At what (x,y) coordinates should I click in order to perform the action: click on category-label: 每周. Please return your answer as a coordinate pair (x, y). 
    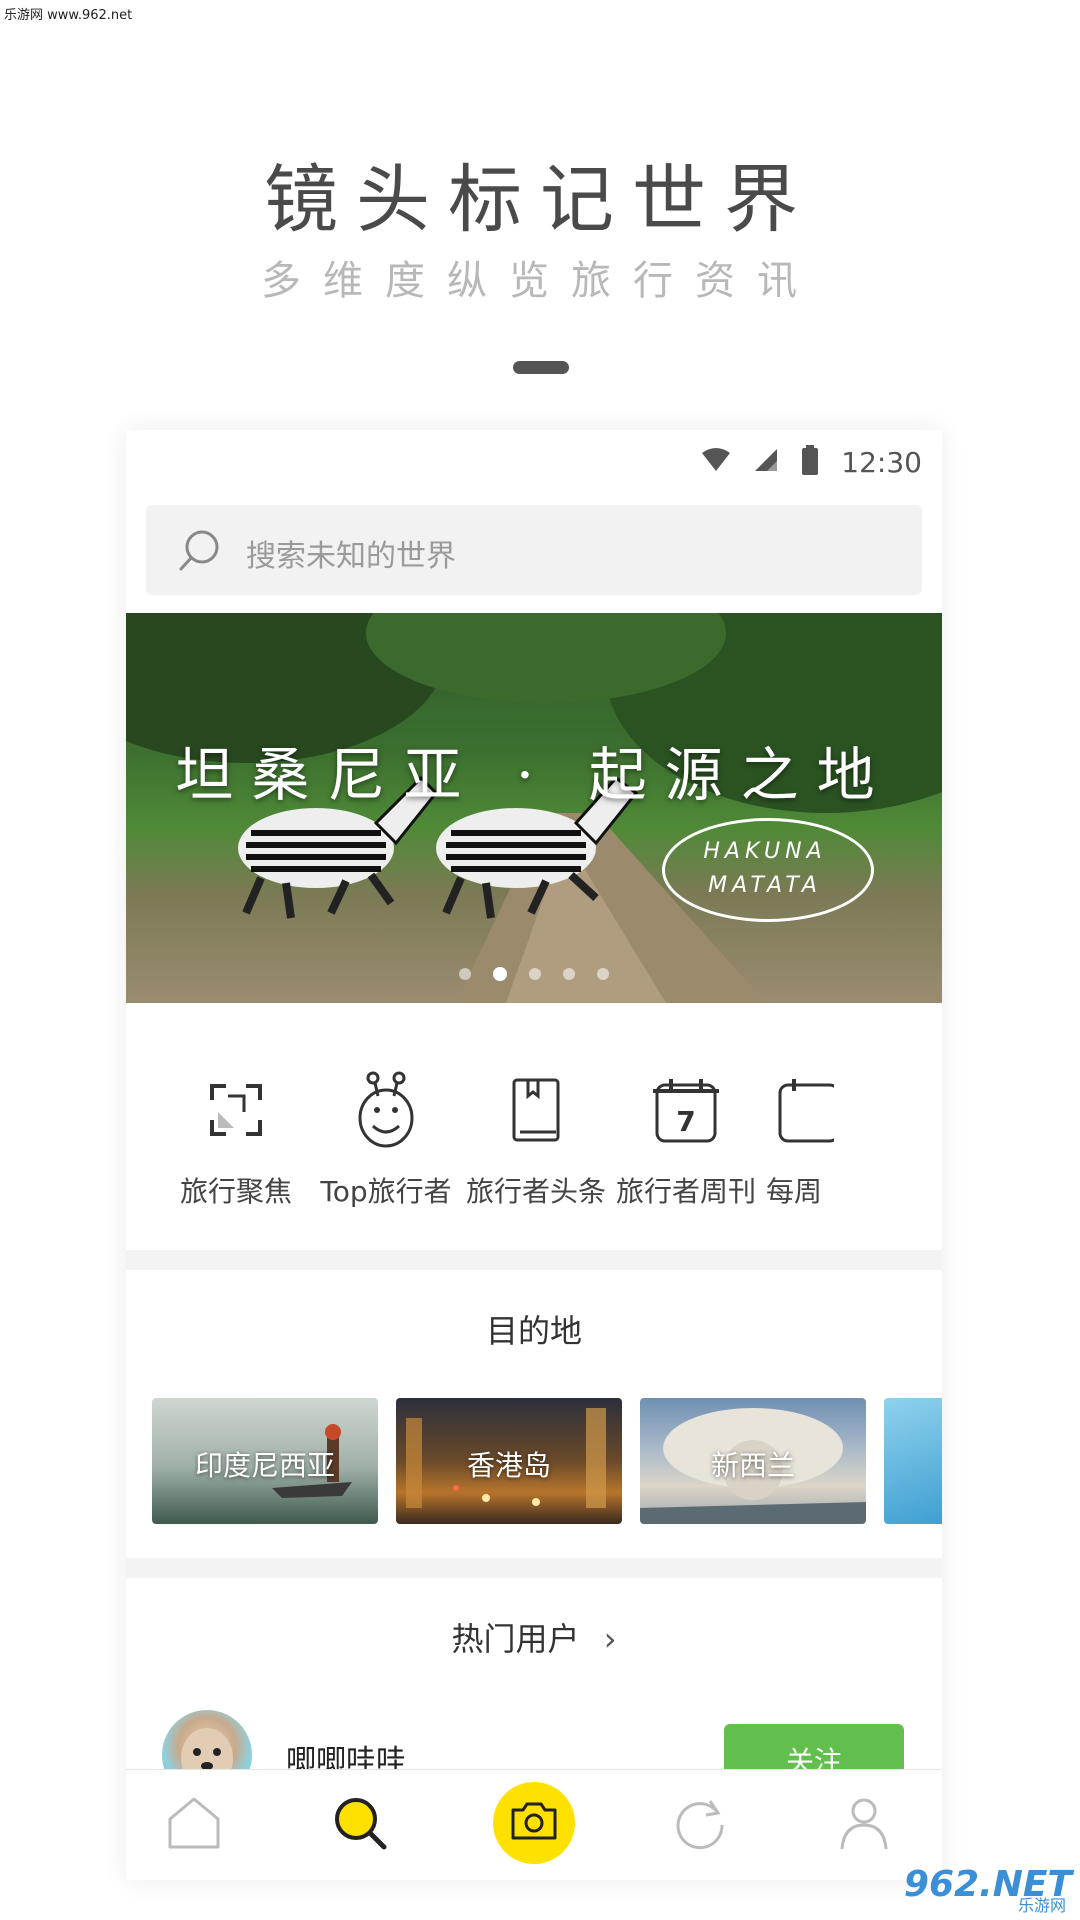
    Looking at the image, I should click on (794, 1191).